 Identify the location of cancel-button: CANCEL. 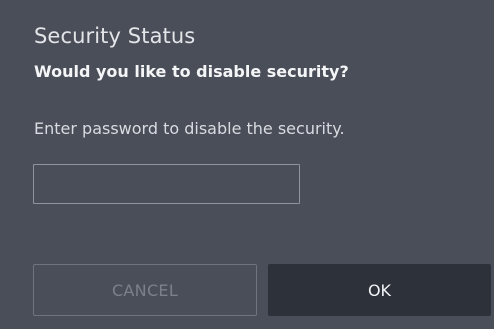
(145, 290).